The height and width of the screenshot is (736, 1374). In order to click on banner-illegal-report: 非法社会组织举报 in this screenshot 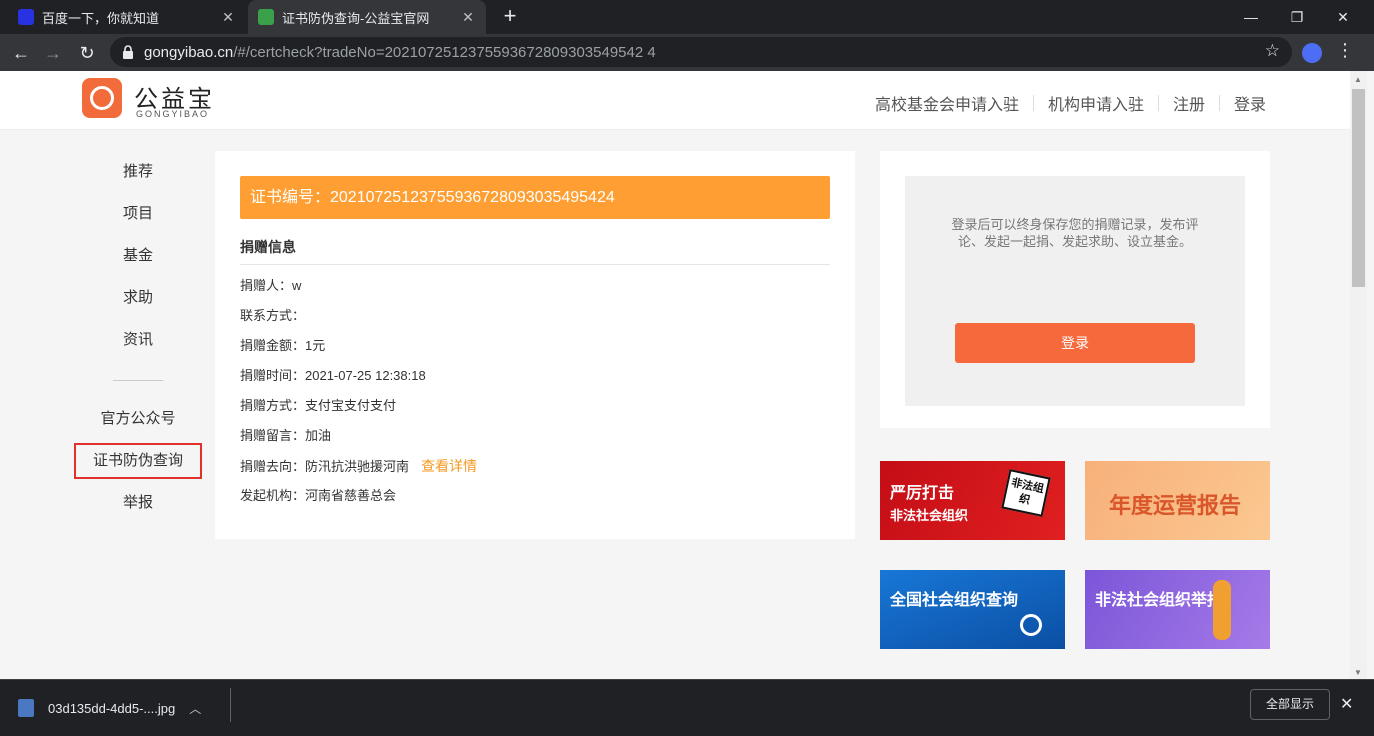, I will do `click(1177, 609)`.